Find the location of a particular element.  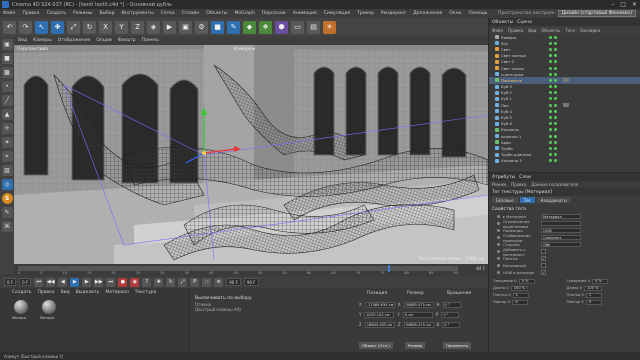

lock-workplane-icon: ▧ is located at coordinates (7, 170).